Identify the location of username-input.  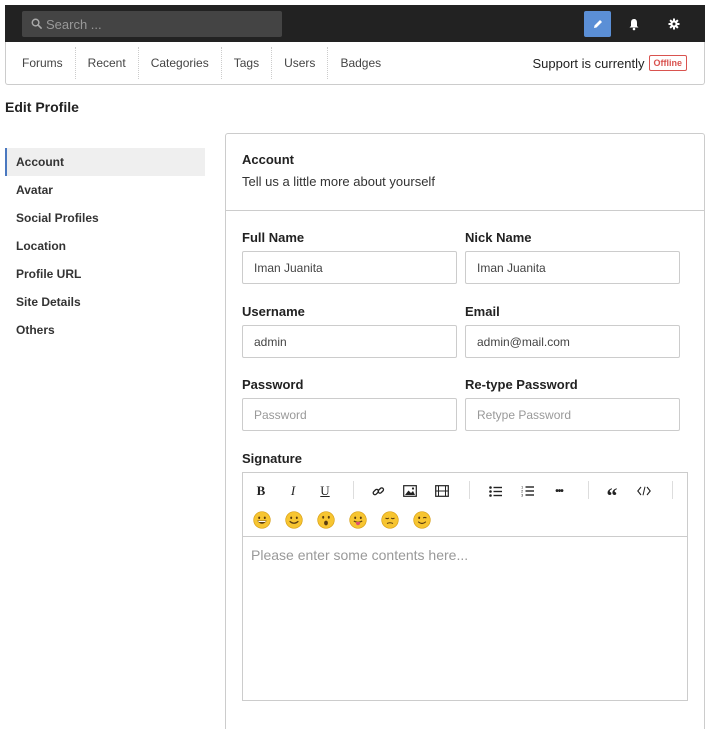
(349, 341).